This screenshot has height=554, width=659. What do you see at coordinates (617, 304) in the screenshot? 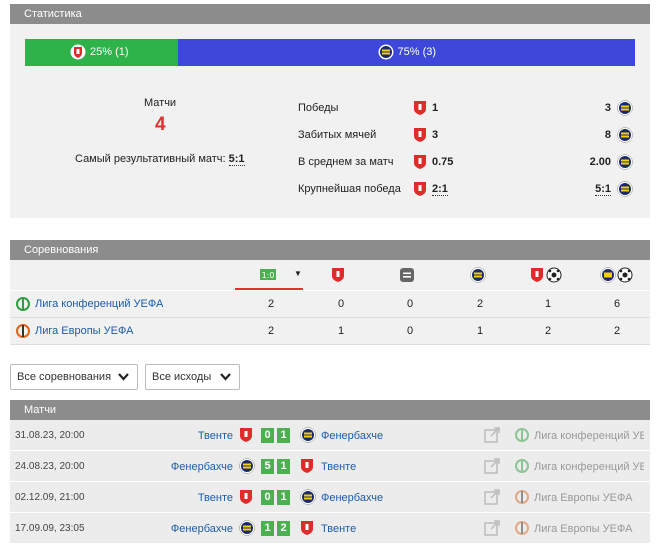
I see `competition-fenerbahce-goals: 6` at bounding box center [617, 304].